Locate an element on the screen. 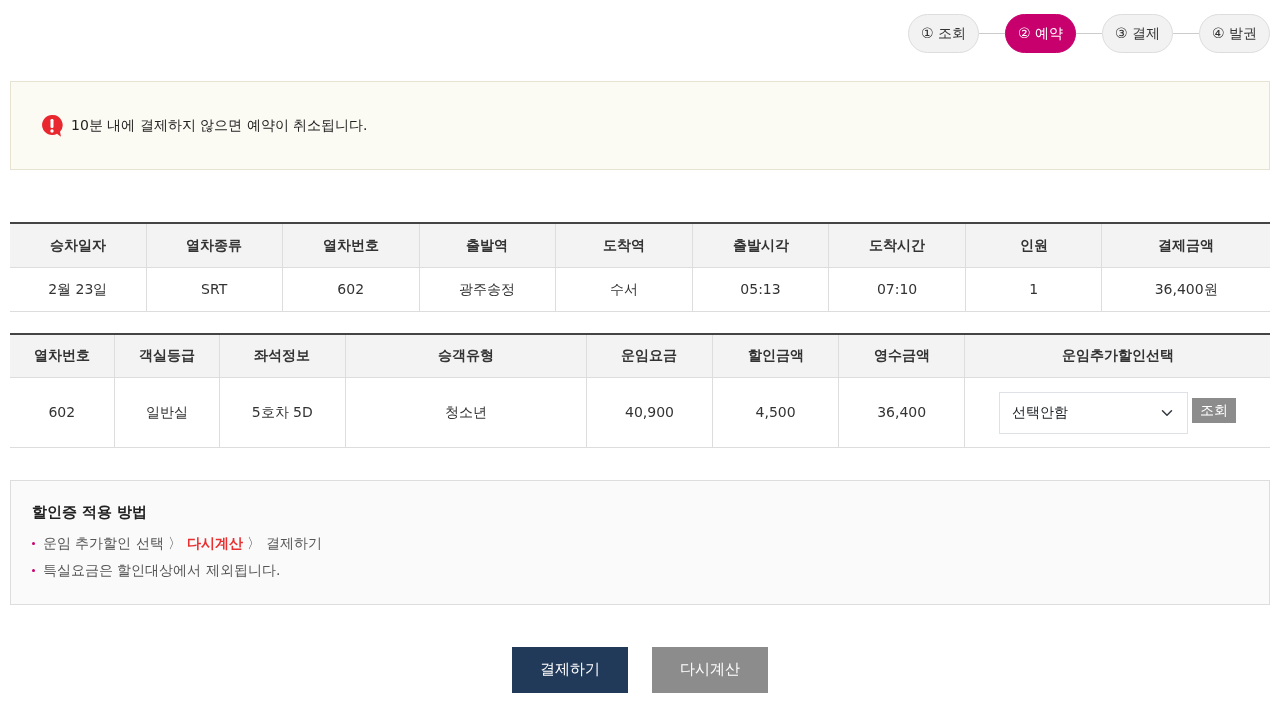 The width and height of the screenshot is (1280, 715). column-header: 승객유형 is located at coordinates (466, 355).